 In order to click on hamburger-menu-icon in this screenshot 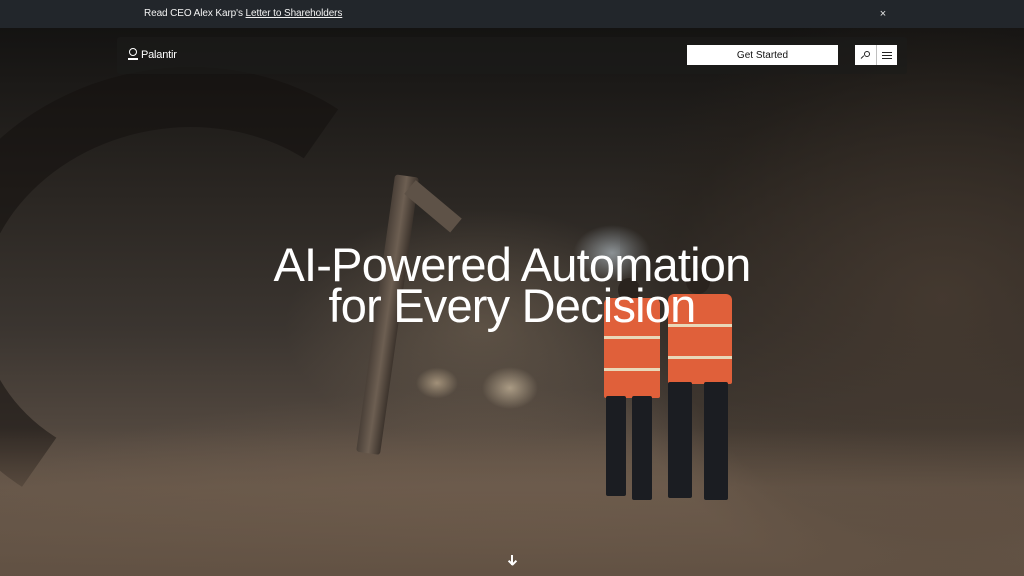, I will do `click(887, 55)`.